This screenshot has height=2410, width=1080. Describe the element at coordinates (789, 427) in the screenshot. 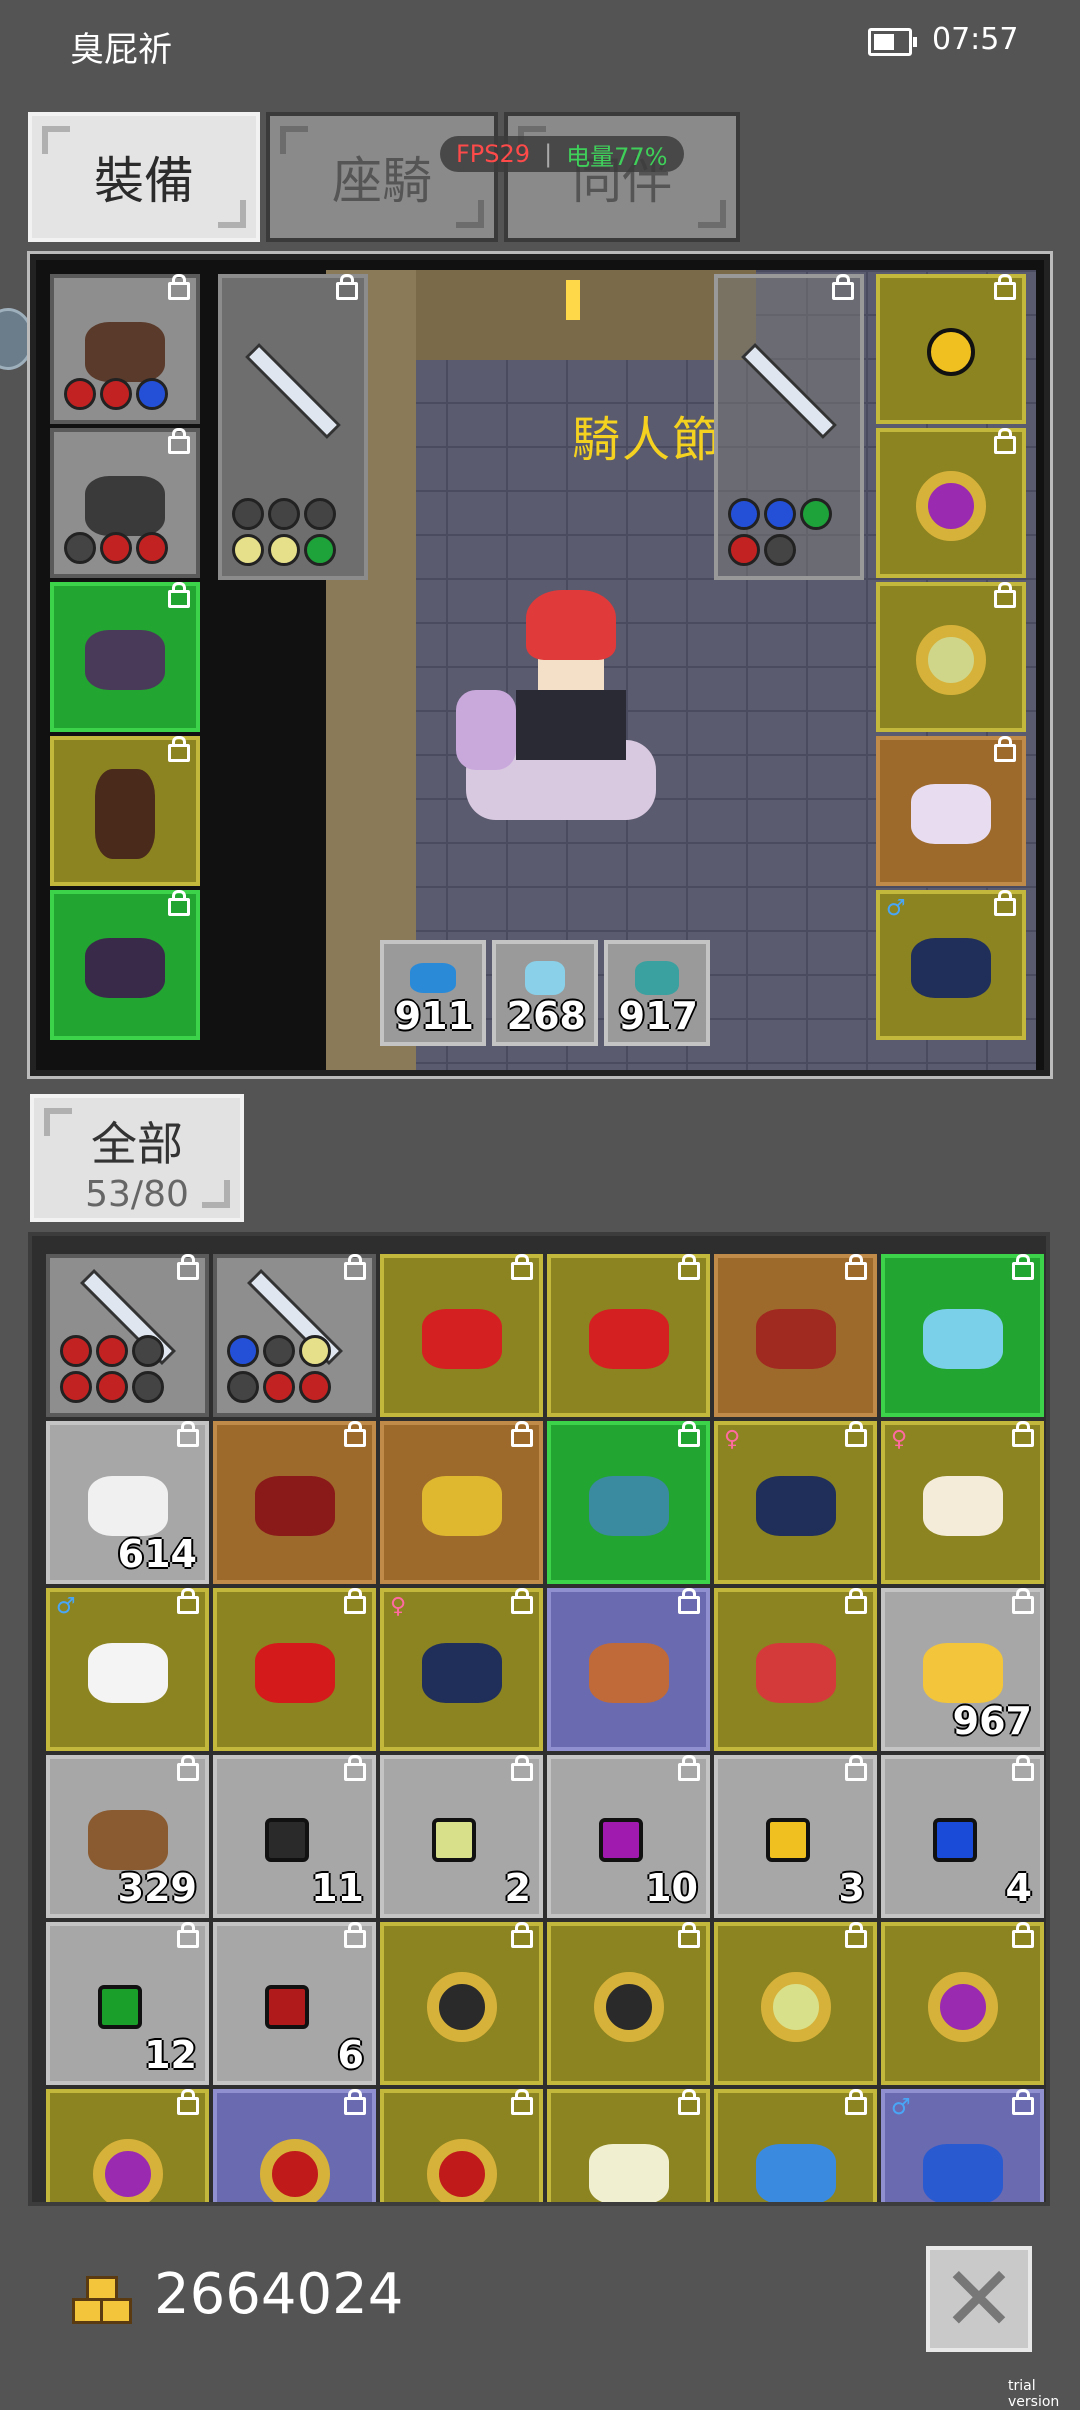

I see `equip-slot-offhand` at that location.